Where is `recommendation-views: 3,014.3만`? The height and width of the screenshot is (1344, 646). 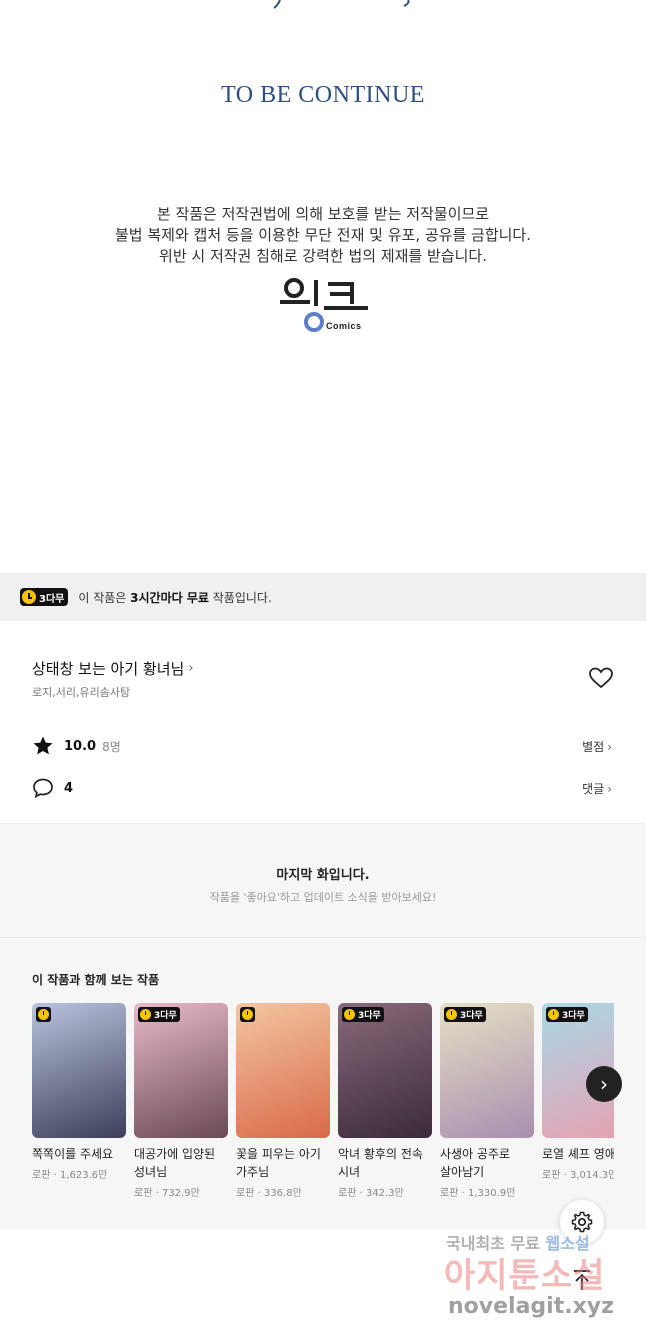 recommendation-views: 3,014.3만 is located at coordinates (591, 1175).